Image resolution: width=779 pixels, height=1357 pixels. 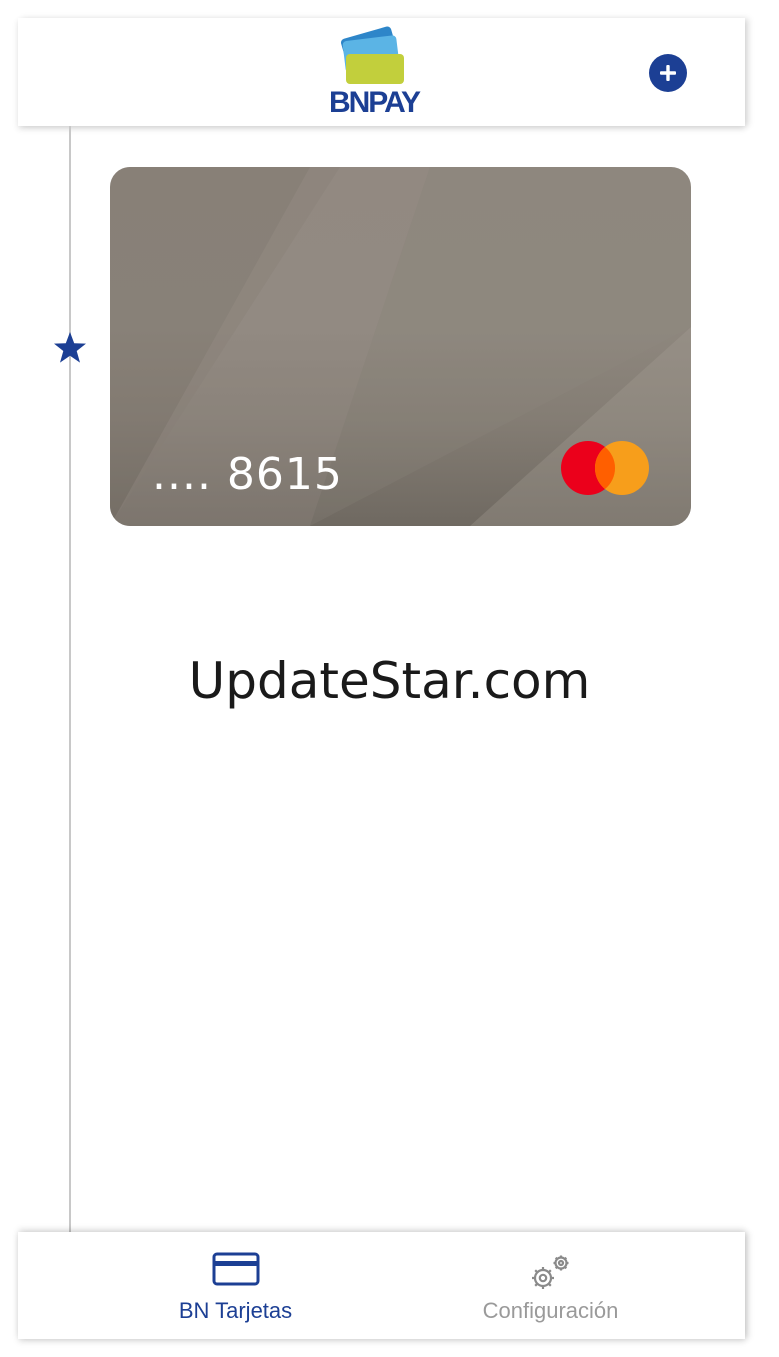 I want to click on tab-bn-tarjetas: BN Tarjetas, so click(x=235, y=1285).